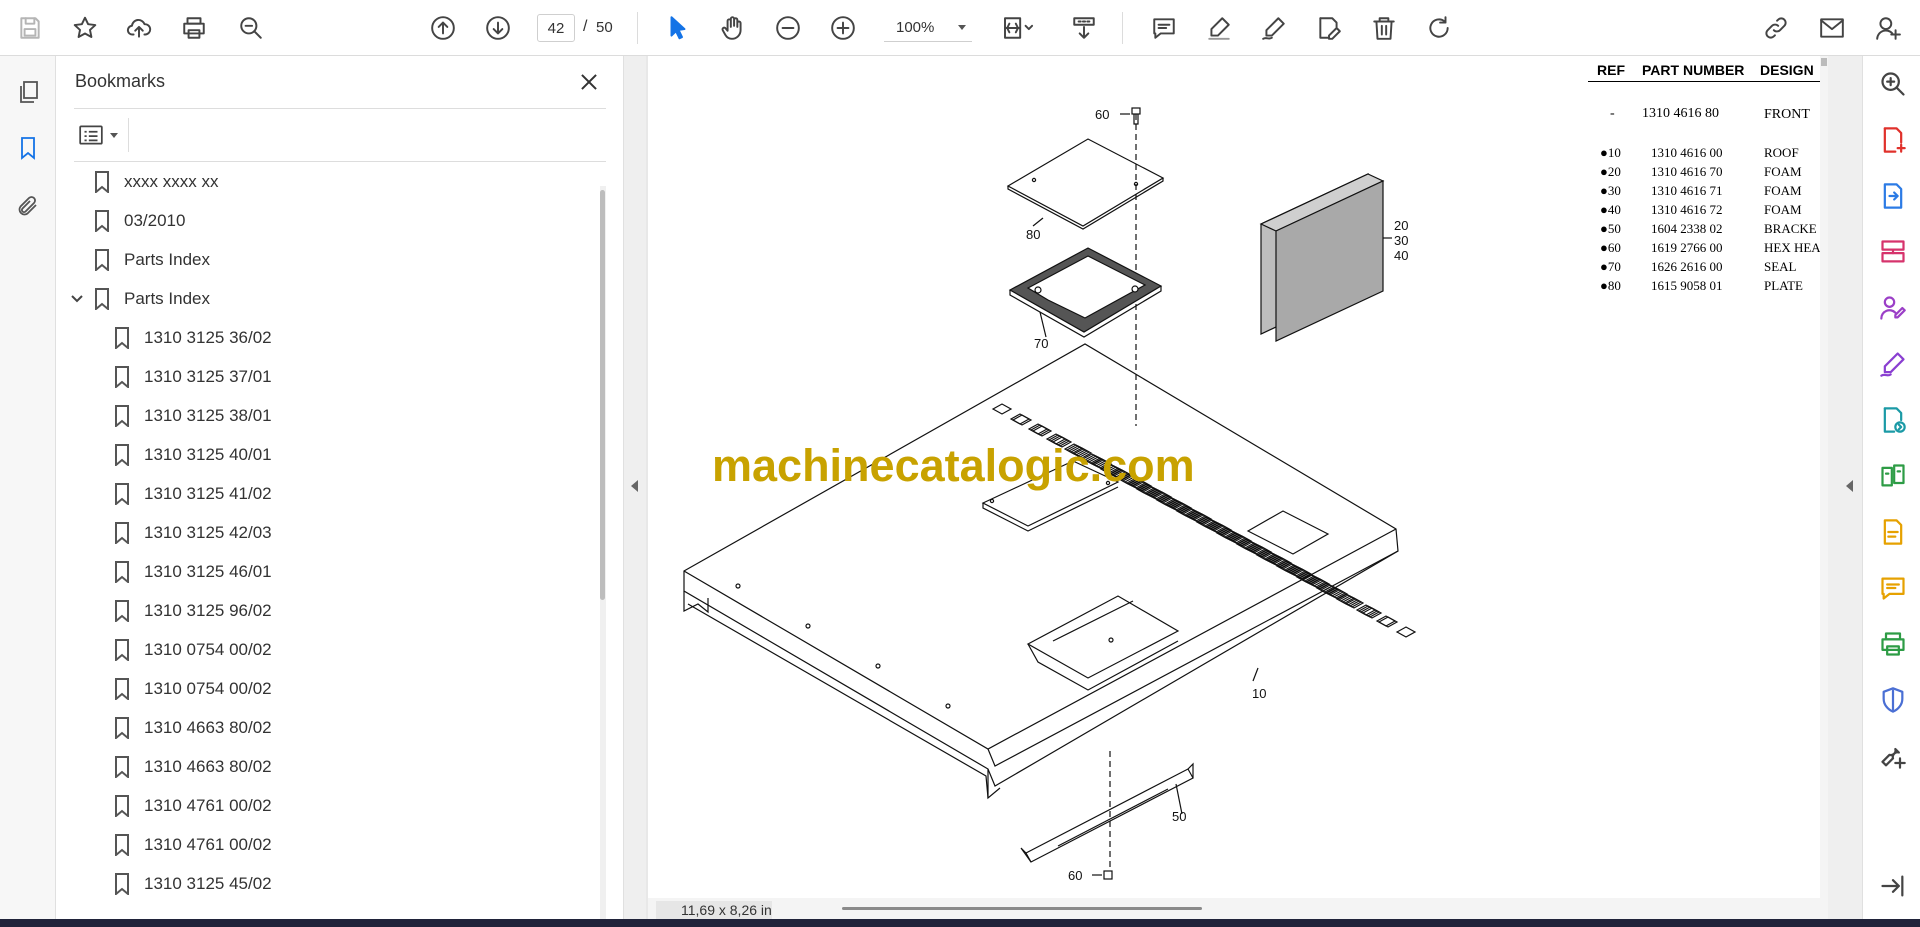 The image size is (1920, 927). I want to click on find-icon, so click(251, 28).